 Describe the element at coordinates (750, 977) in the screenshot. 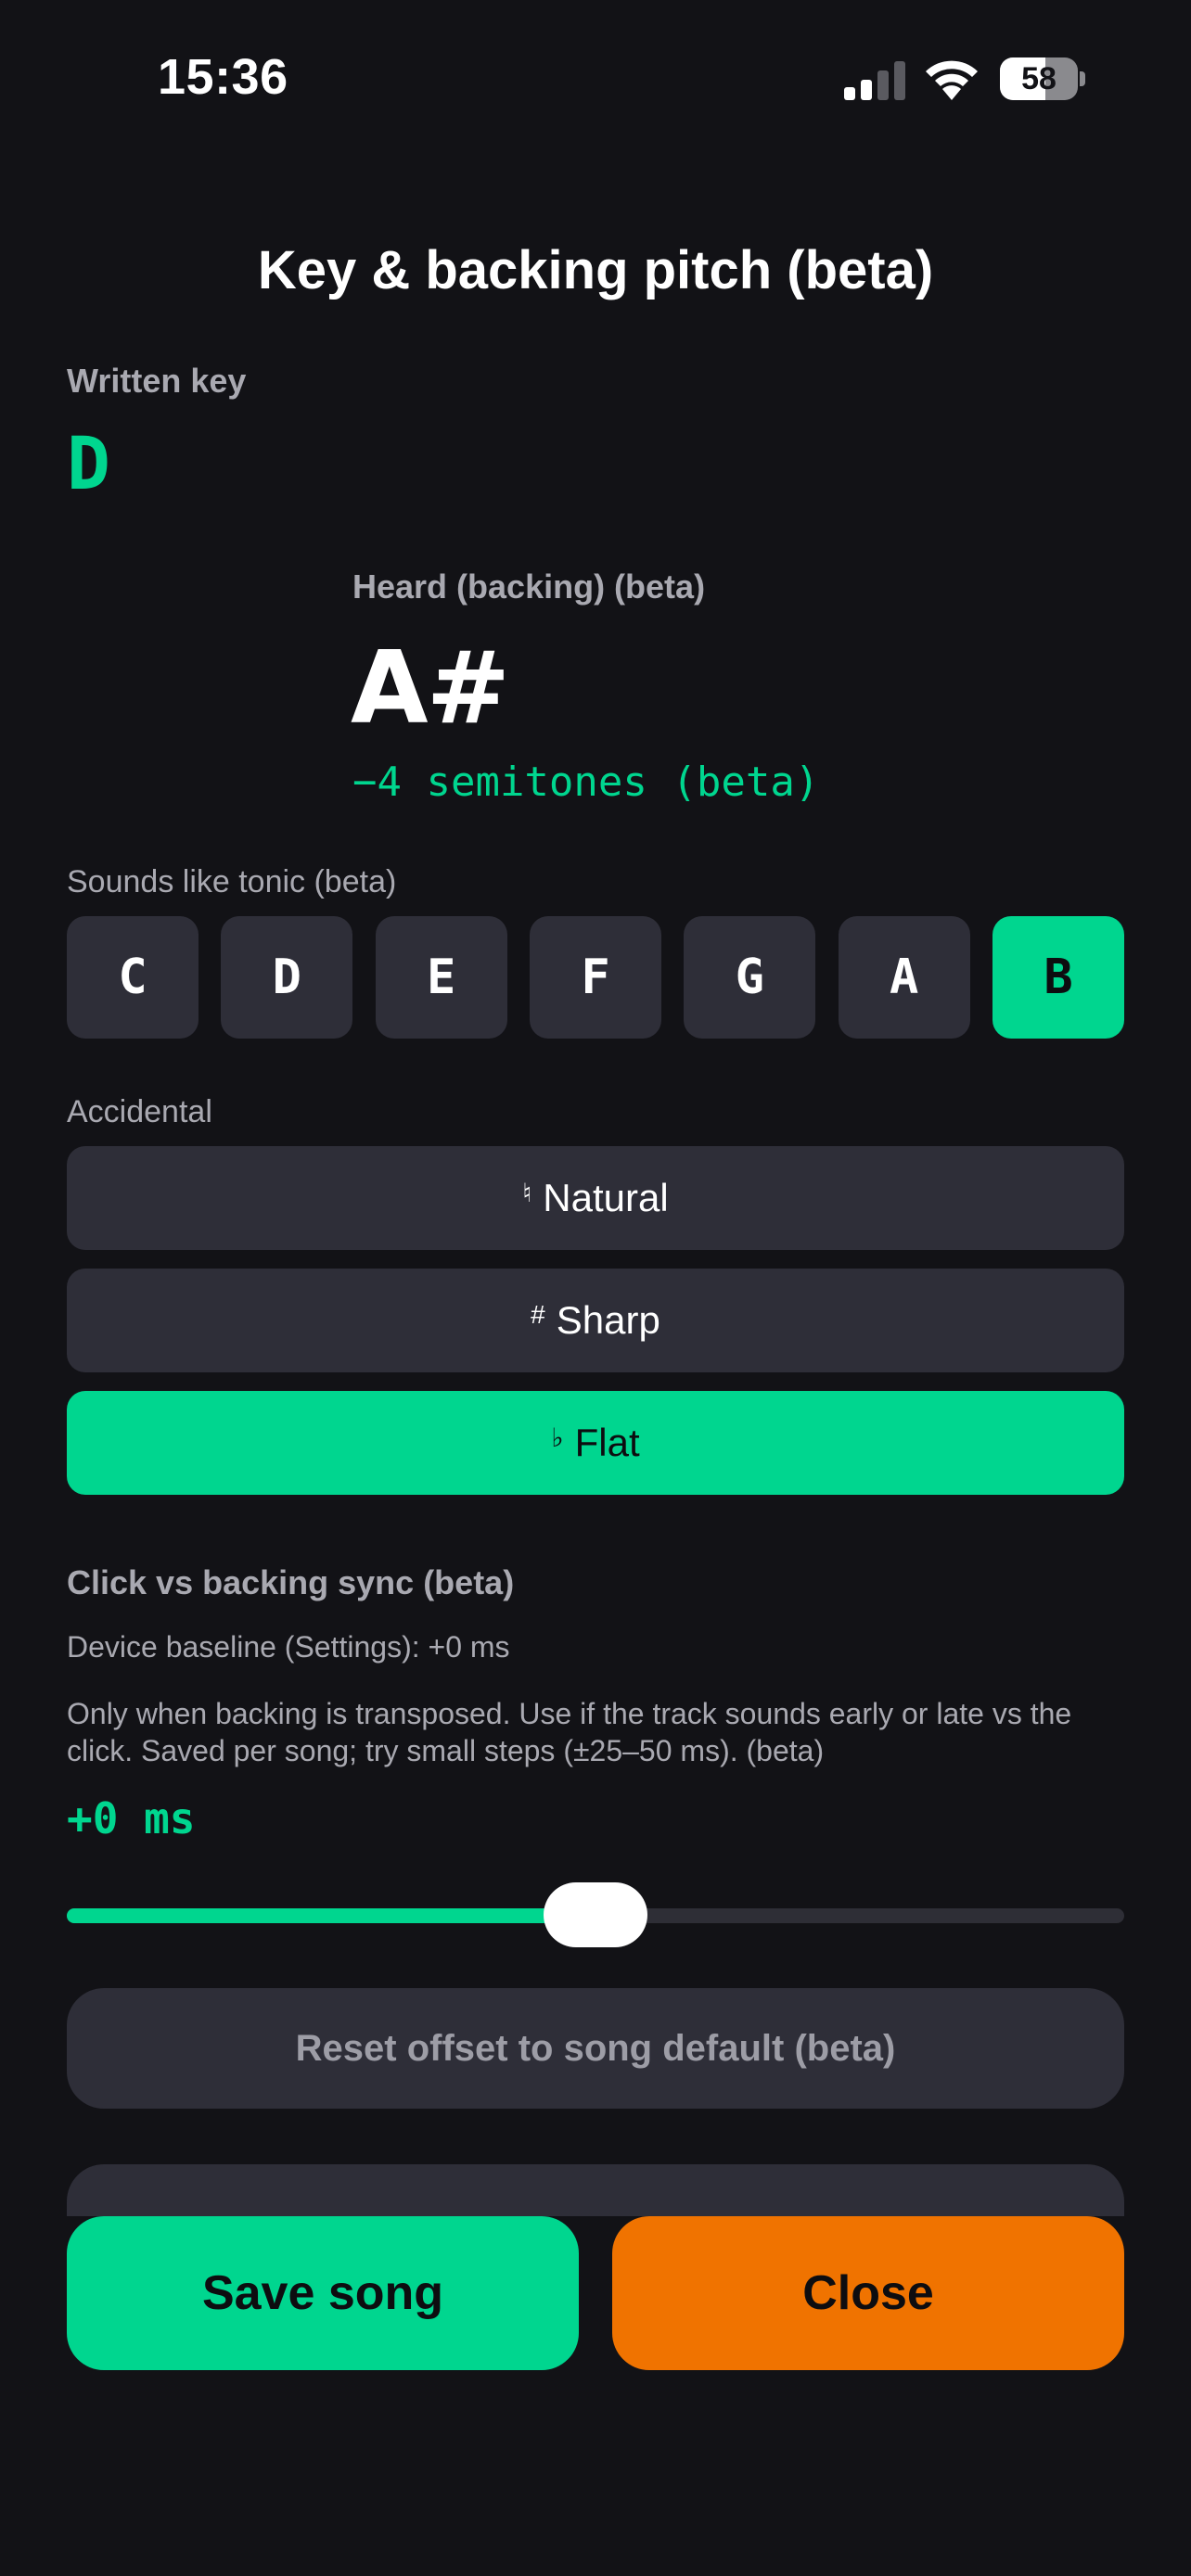

I see `tonic-button-g: G` at that location.